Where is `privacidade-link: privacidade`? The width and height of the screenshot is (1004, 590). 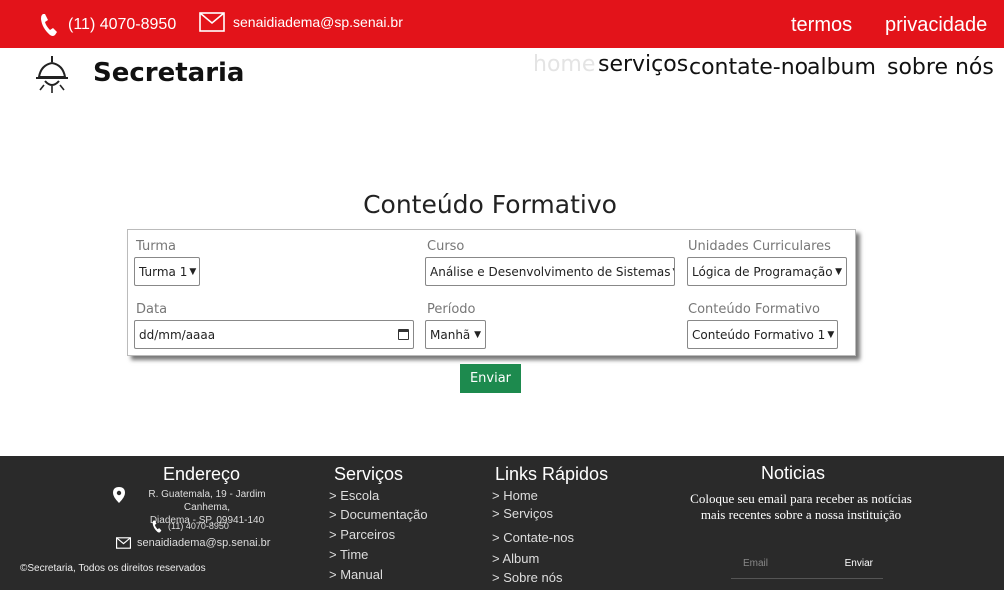 privacidade-link: privacidade is located at coordinates (936, 25).